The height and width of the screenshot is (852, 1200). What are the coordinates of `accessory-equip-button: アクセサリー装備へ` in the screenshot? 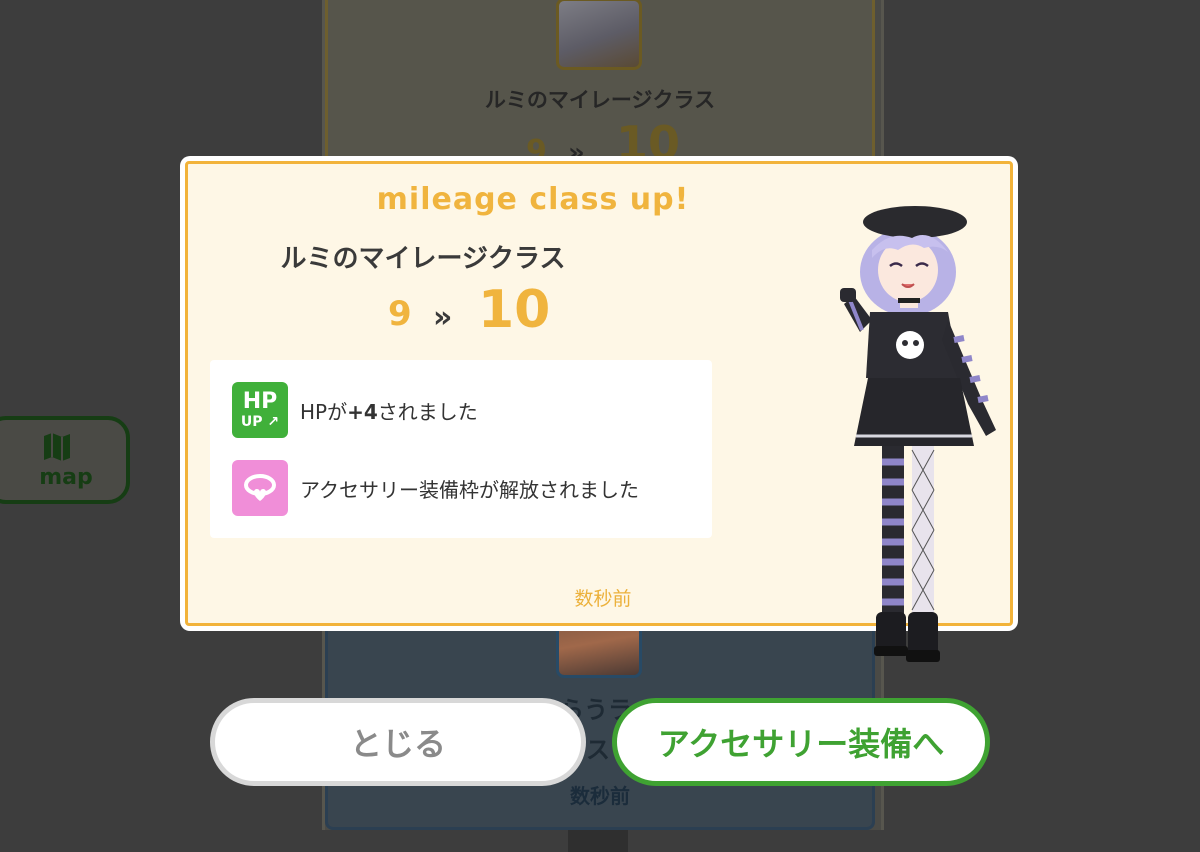 It's located at (801, 742).